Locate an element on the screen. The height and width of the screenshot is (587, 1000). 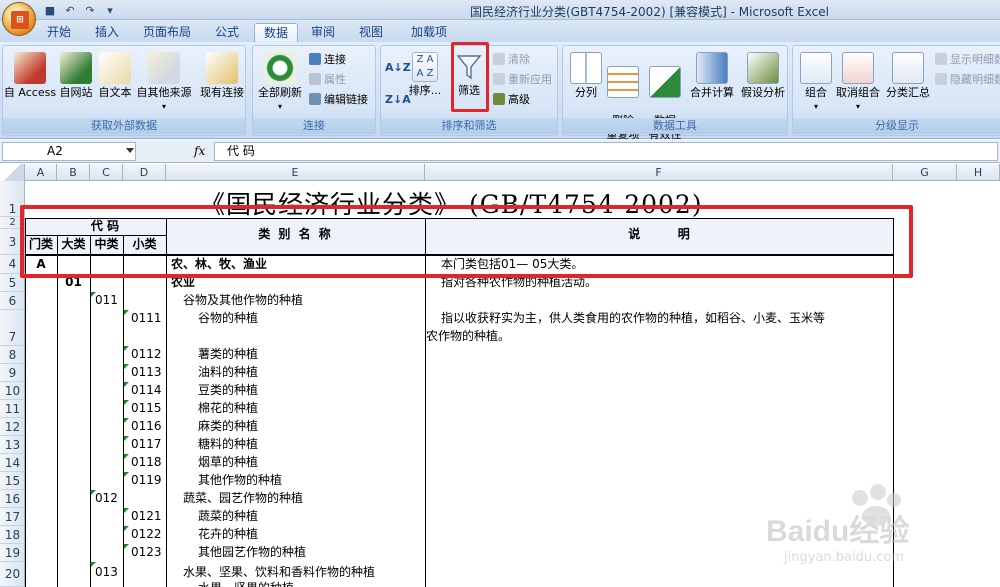
text-to-columns-button: 分列 is located at coordinates (586, 76).